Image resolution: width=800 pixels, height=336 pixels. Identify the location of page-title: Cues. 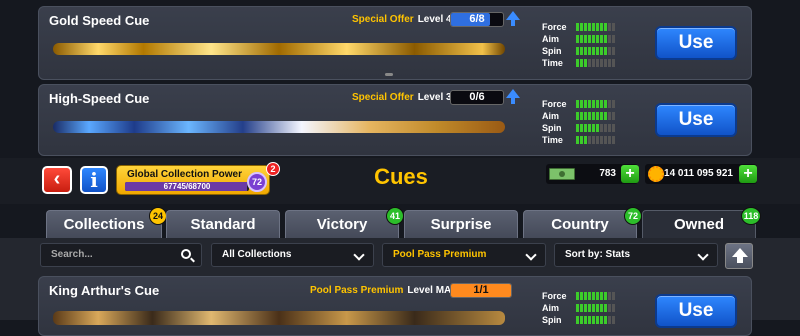
(401, 176).